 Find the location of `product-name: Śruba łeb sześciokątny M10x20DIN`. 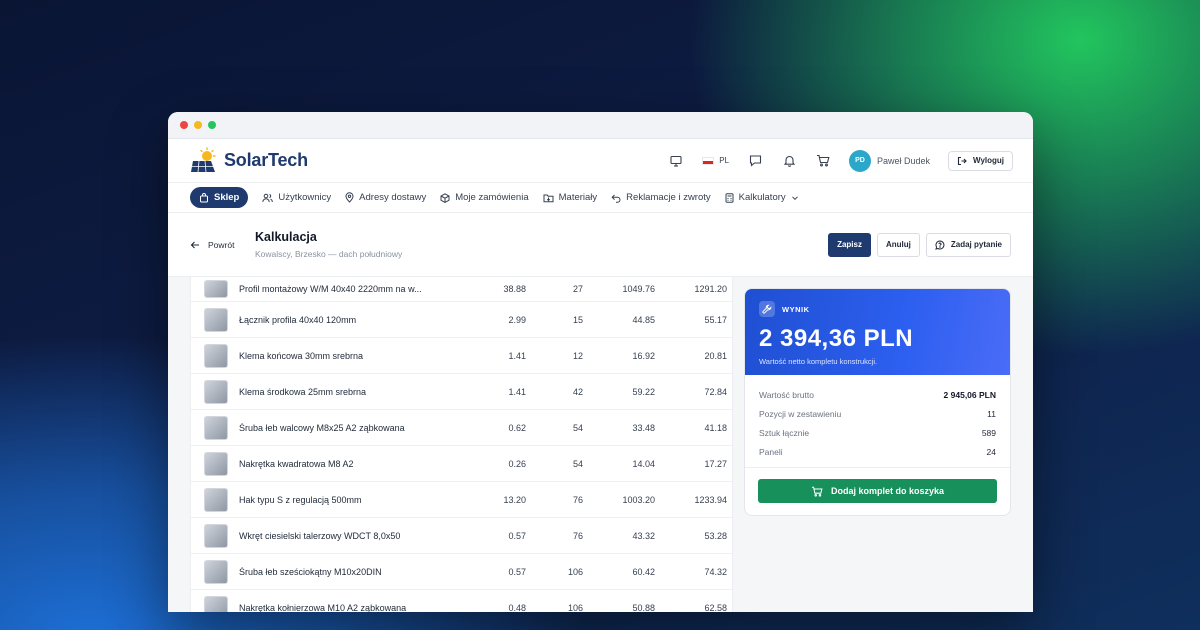

product-name: Śruba łeb sześciokątny M10x20DIN is located at coordinates (310, 571).